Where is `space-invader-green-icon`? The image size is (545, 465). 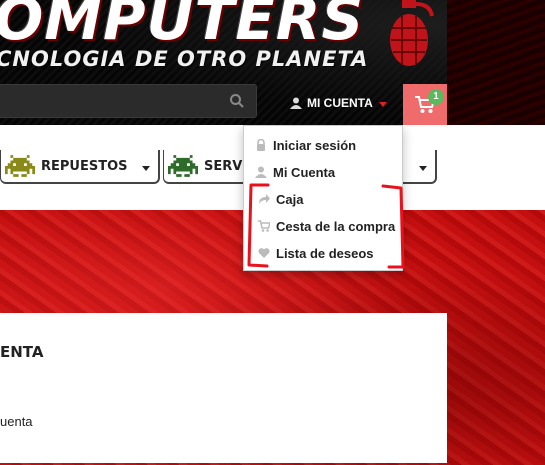 space-invader-green-icon is located at coordinates (183, 166).